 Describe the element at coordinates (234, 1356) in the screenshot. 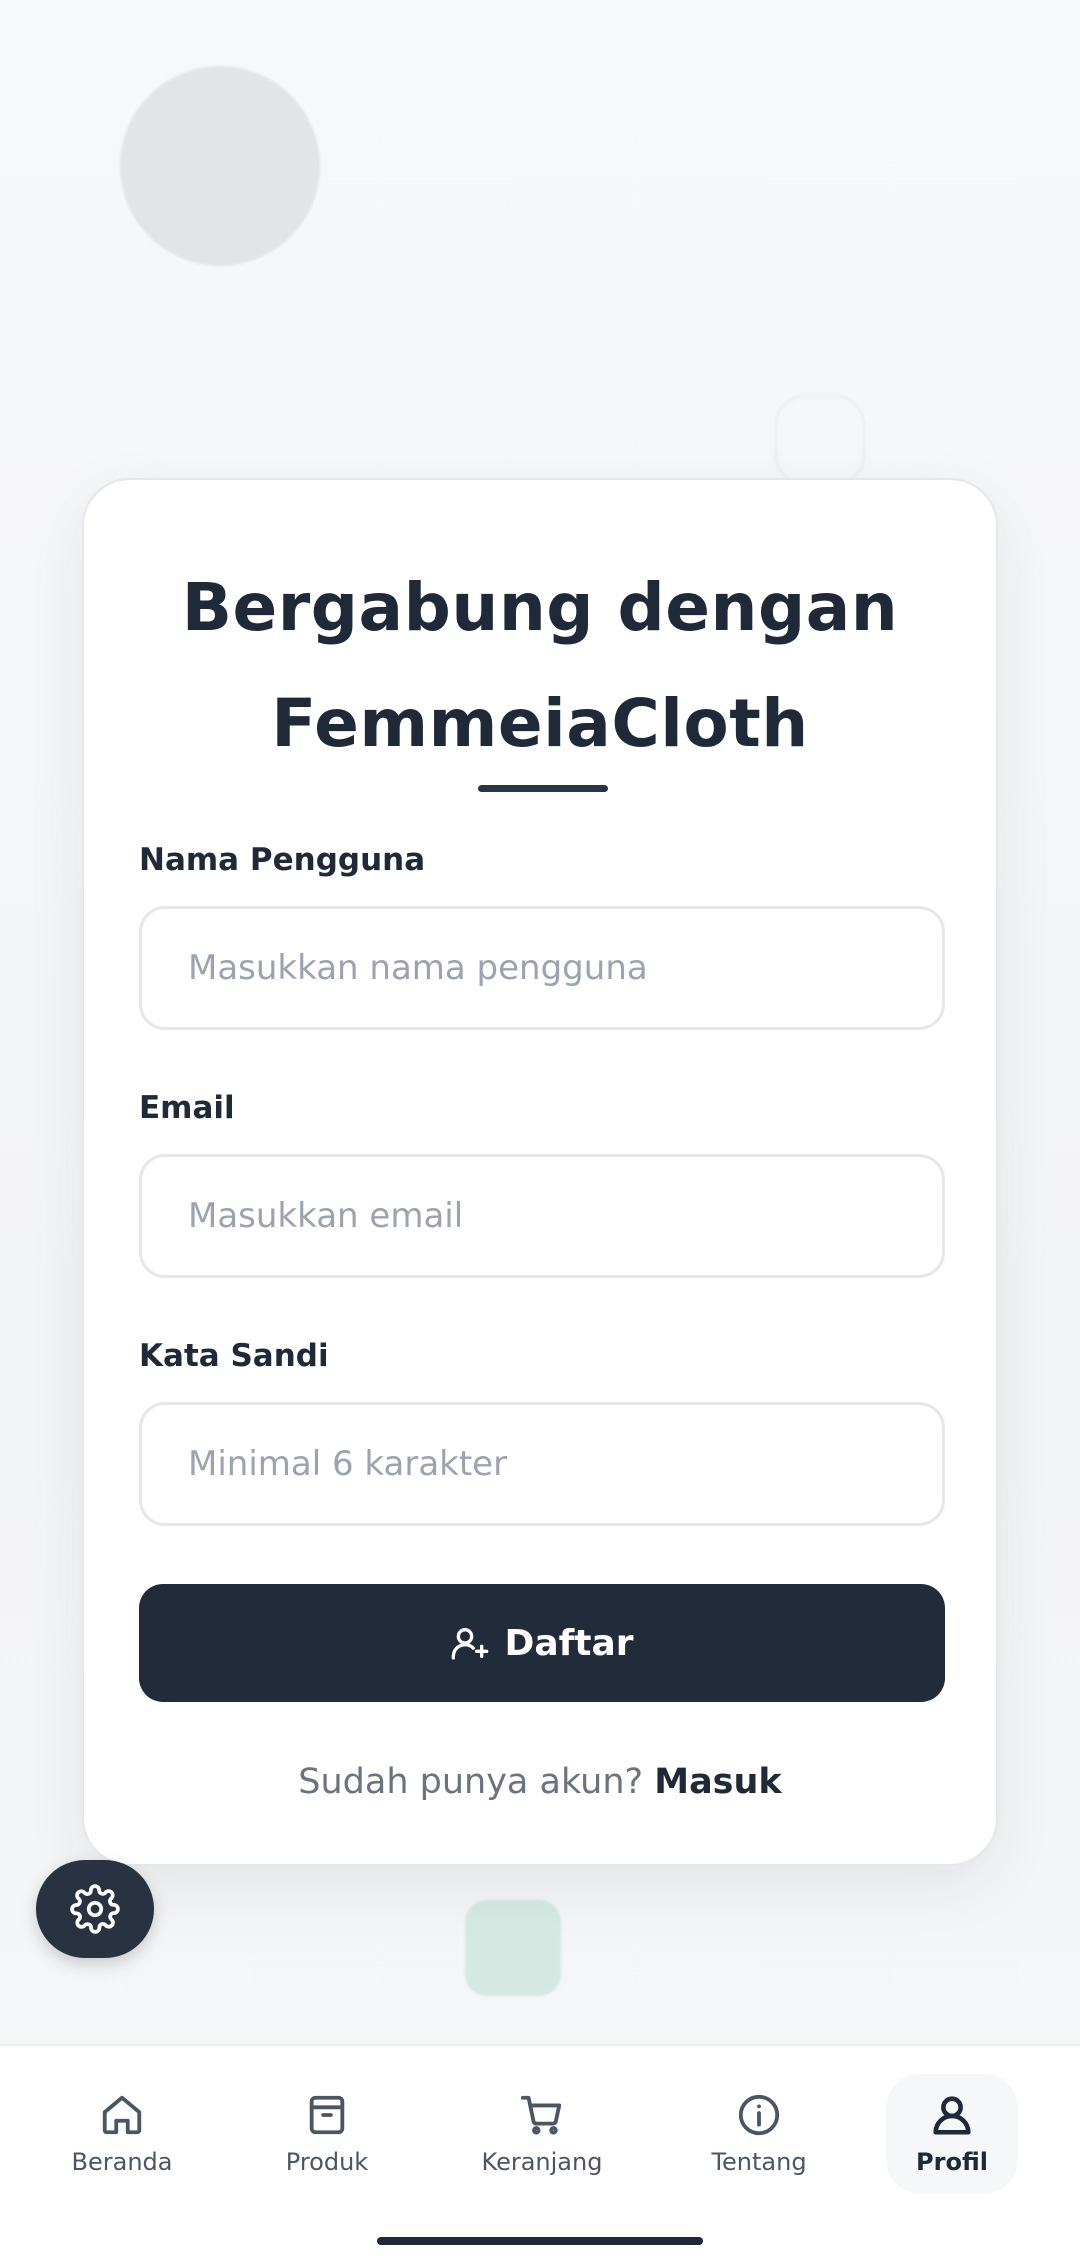

I see `password-label: Kata Sandi` at that location.